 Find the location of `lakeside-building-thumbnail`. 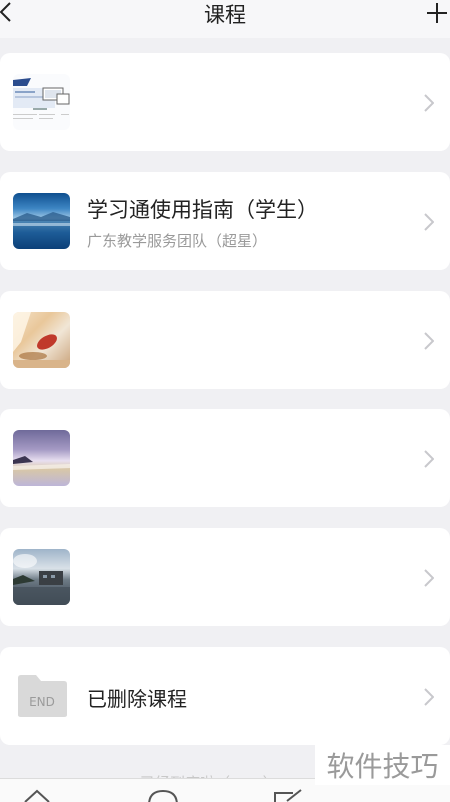

lakeside-building-thumbnail is located at coordinates (41, 577).